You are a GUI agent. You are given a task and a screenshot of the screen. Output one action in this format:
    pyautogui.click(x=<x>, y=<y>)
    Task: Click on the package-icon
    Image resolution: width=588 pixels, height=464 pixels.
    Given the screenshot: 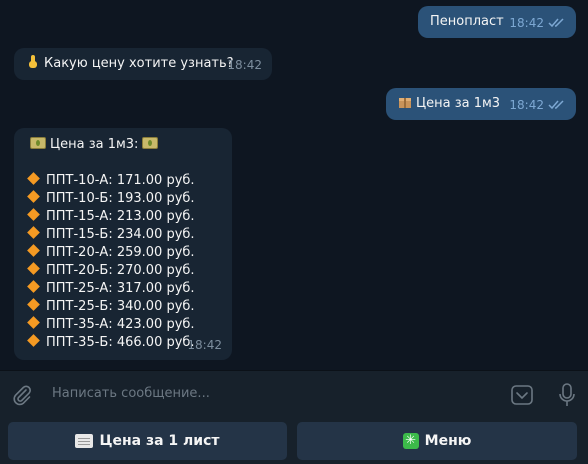 What is the action you would take?
    pyautogui.click(x=405, y=103)
    